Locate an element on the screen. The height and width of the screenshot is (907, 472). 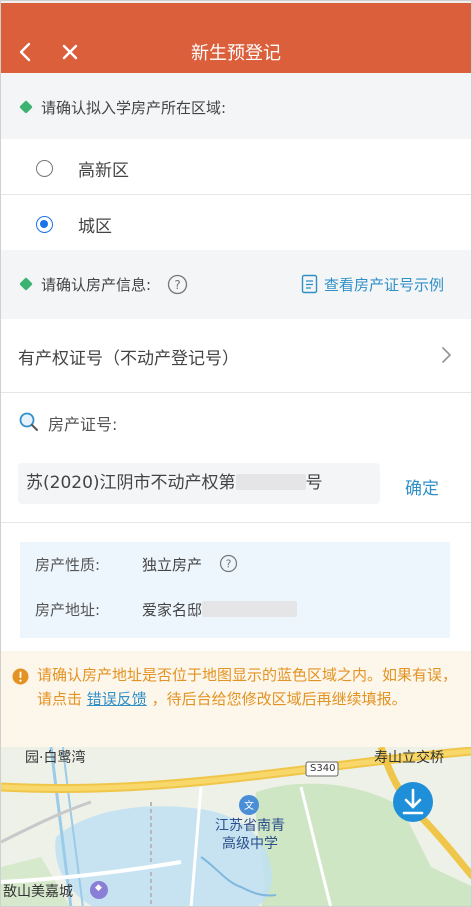
cert-number-input: 苏(2020)江阴市不动产权第 号 is located at coordinates (199, 483).